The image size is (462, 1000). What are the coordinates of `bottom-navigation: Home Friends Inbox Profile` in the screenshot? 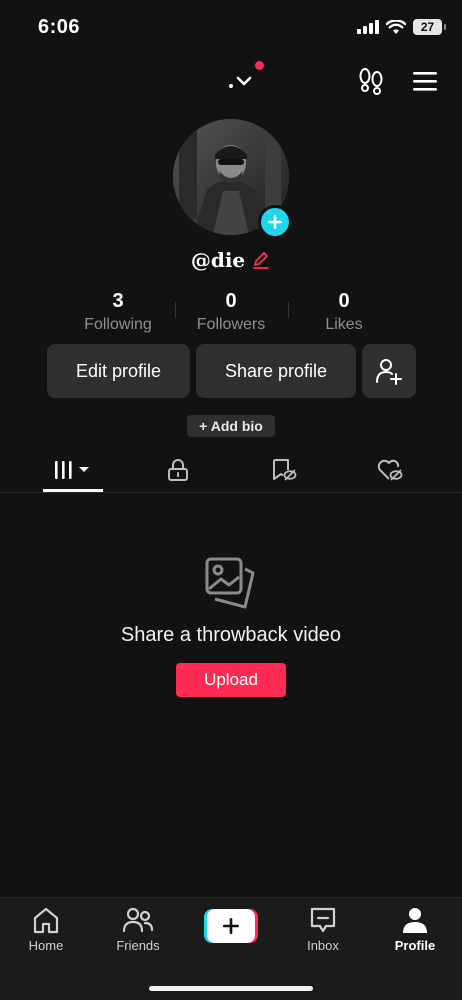 It's located at (231, 948).